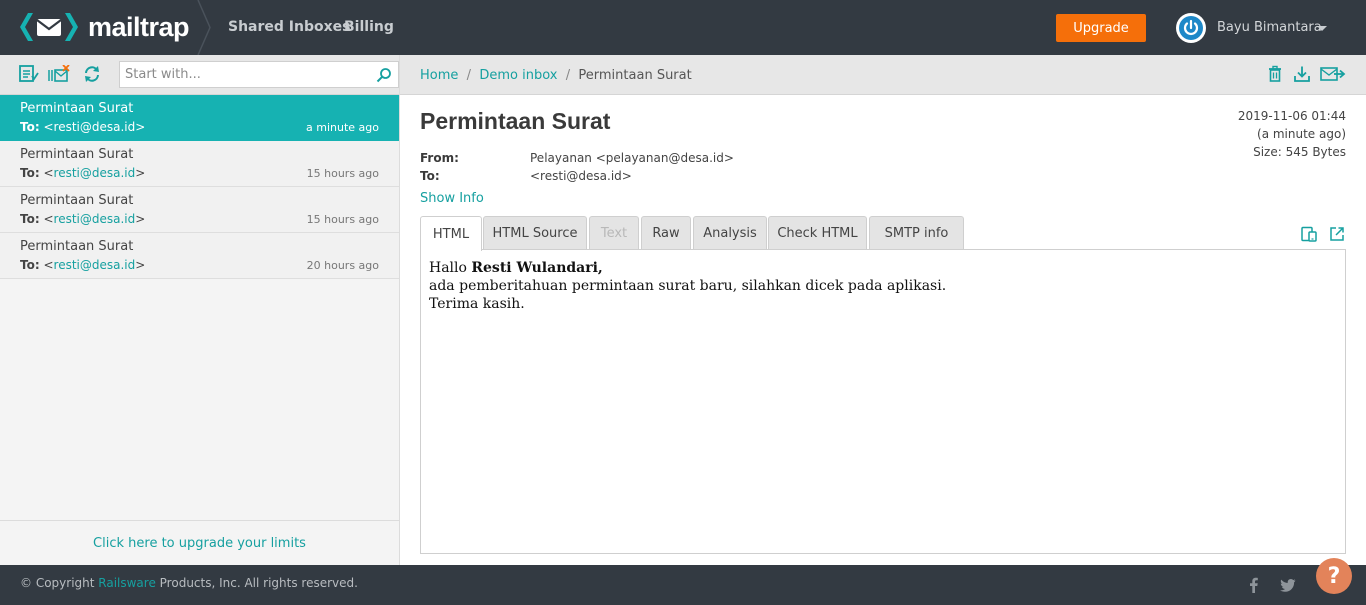  What do you see at coordinates (883, 75) in the screenshot?
I see `message-toolbar: Home / Demo inbox / Permintaan Surat` at bounding box center [883, 75].